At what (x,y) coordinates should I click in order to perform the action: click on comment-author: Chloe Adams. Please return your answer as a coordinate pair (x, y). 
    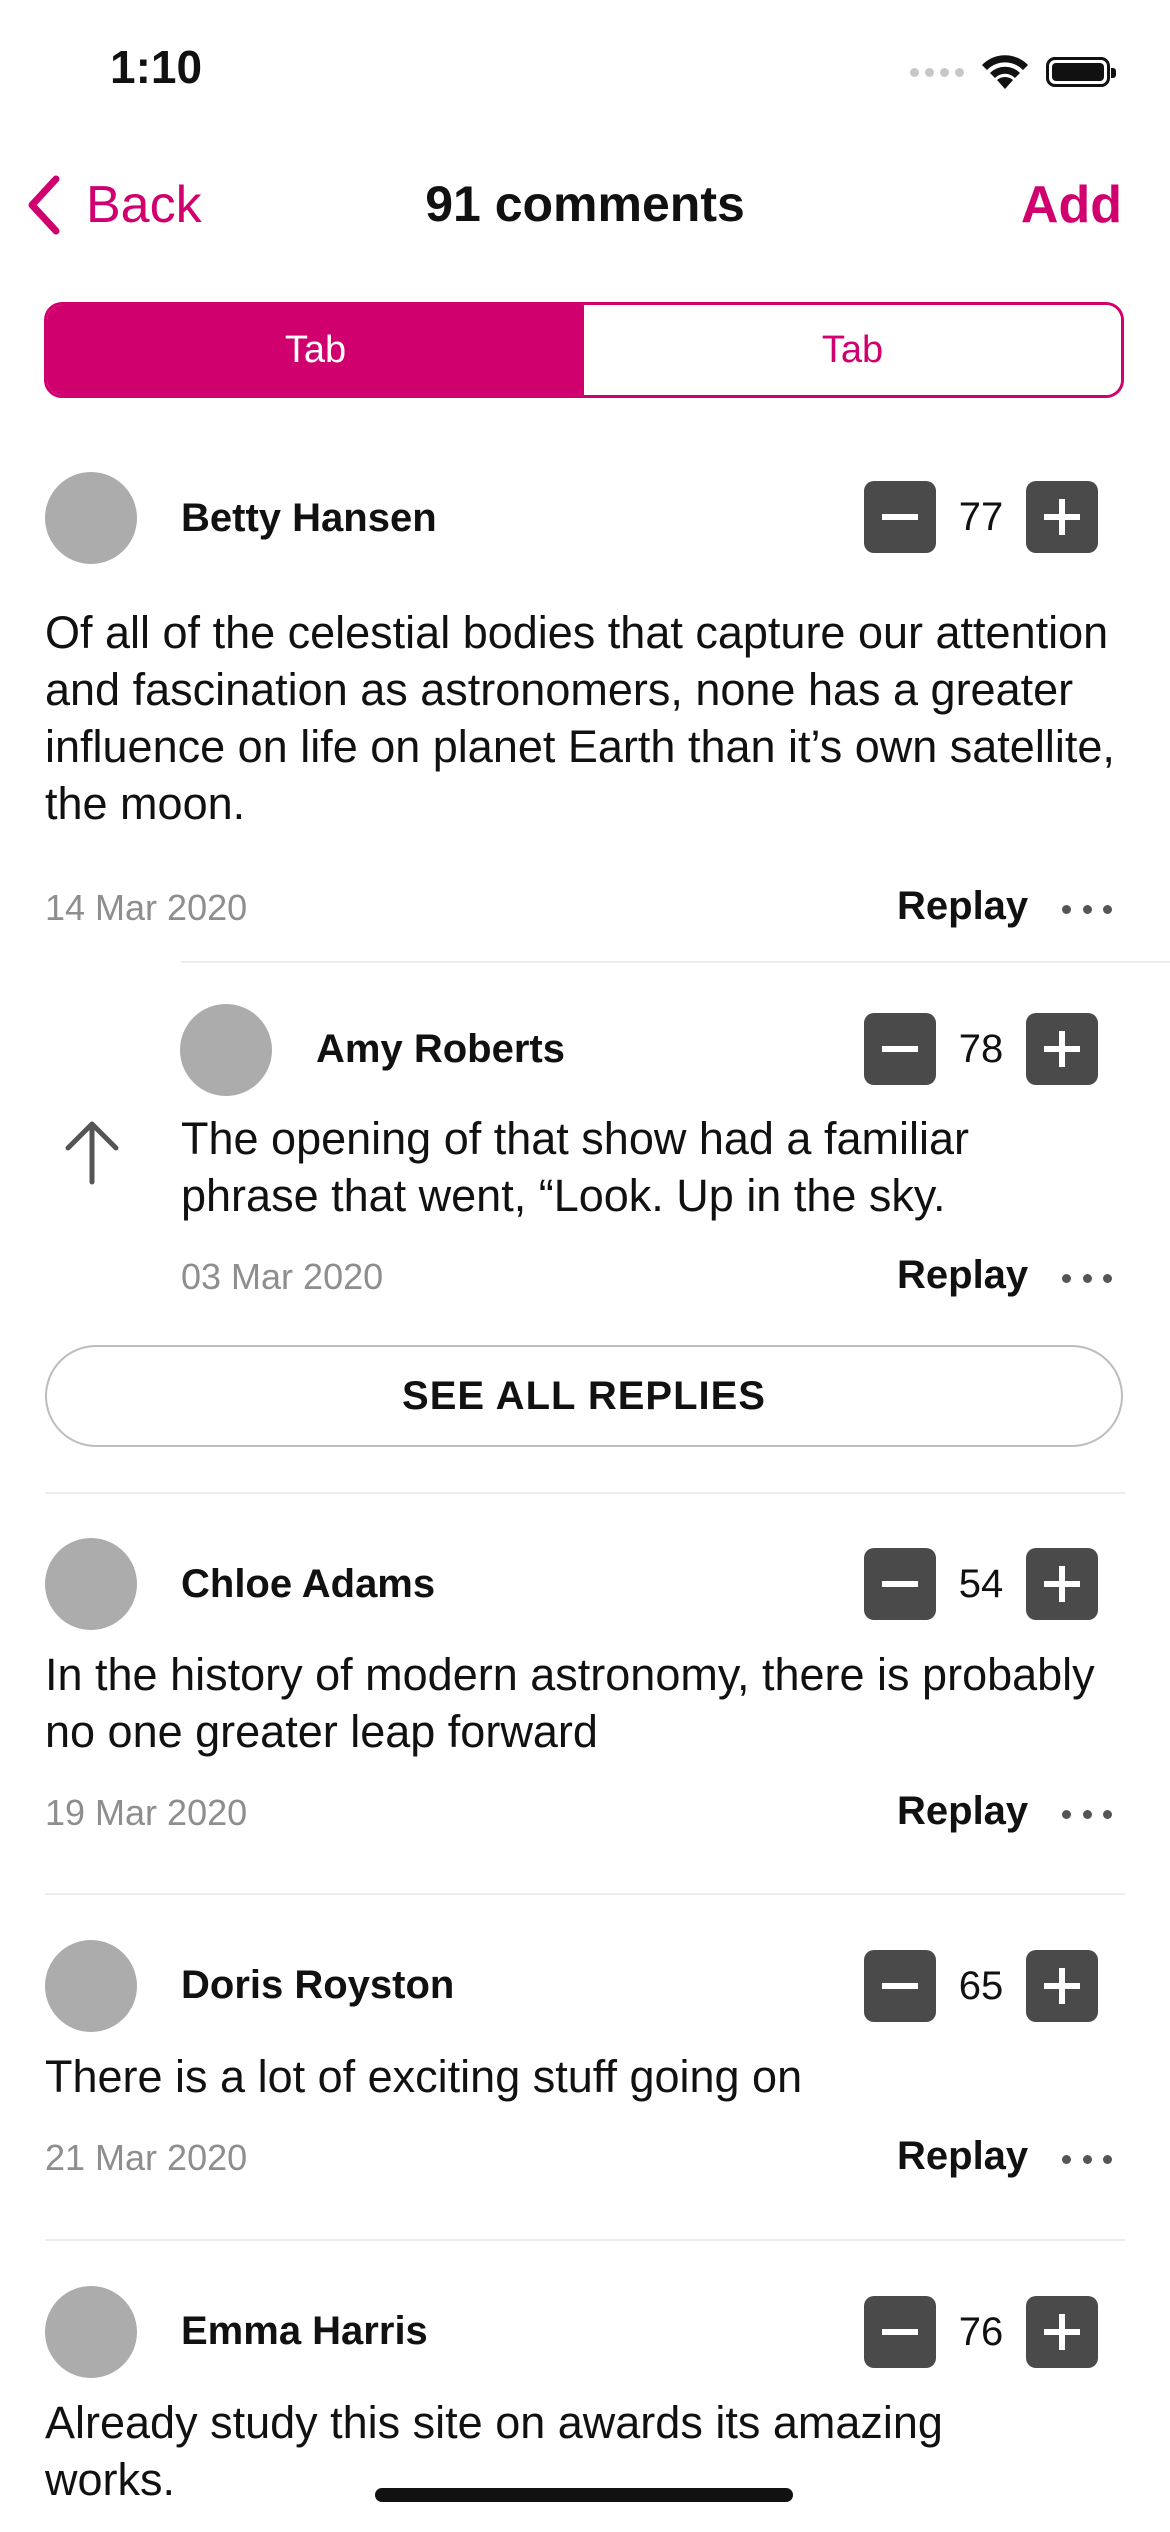
    Looking at the image, I should click on (308, 1584).